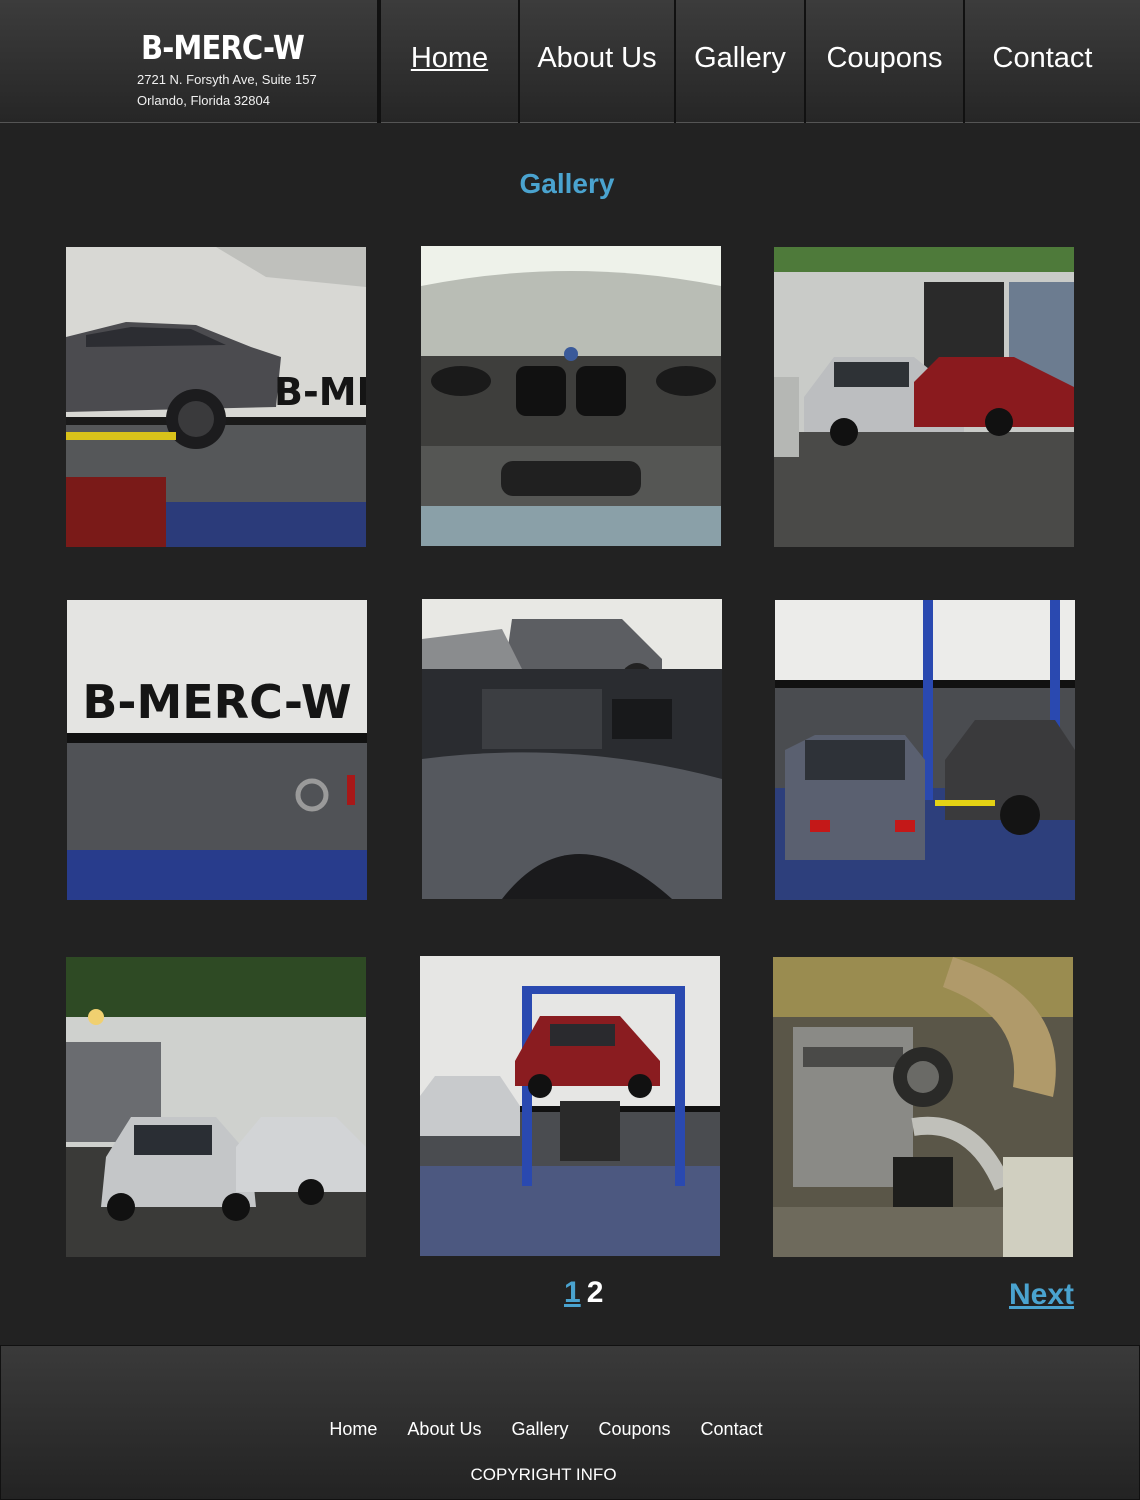  I want to click on engine-closeup-photo, so click(923, 1107).